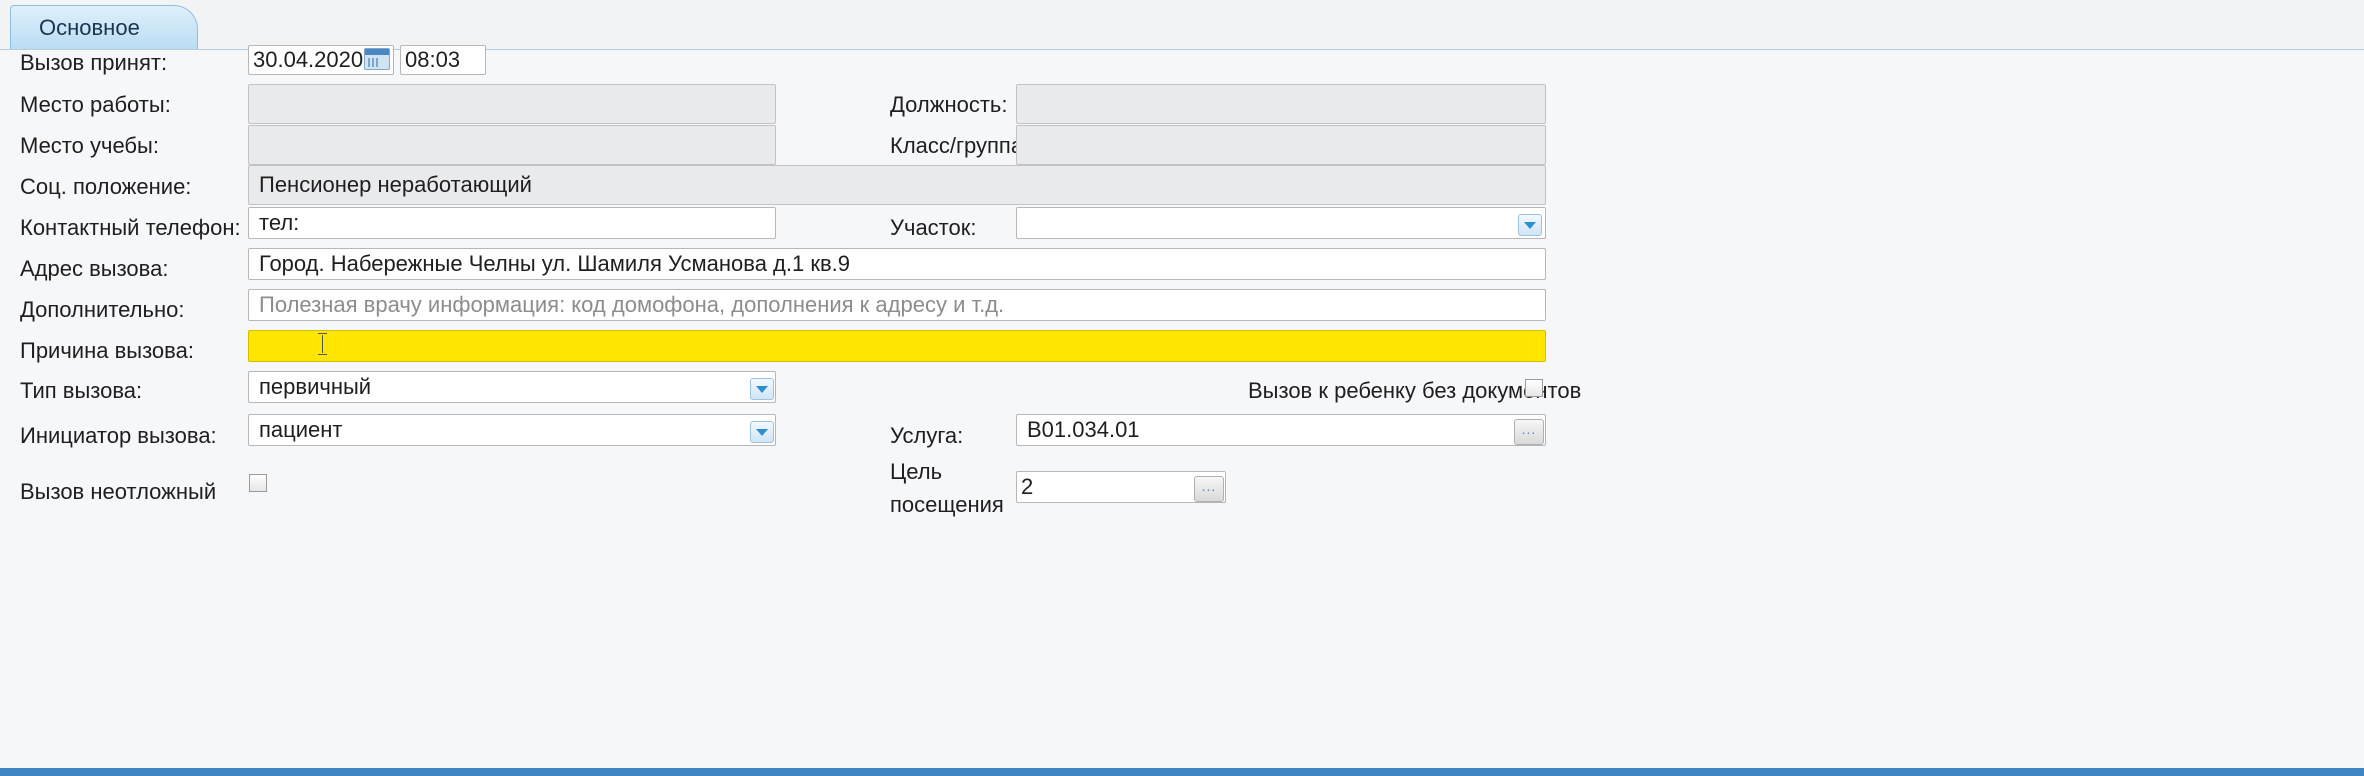  Describe the element at coordinates (118, 435) in the screenshot. I see `call-initiator-label: Инициатор вызова:` at that location.